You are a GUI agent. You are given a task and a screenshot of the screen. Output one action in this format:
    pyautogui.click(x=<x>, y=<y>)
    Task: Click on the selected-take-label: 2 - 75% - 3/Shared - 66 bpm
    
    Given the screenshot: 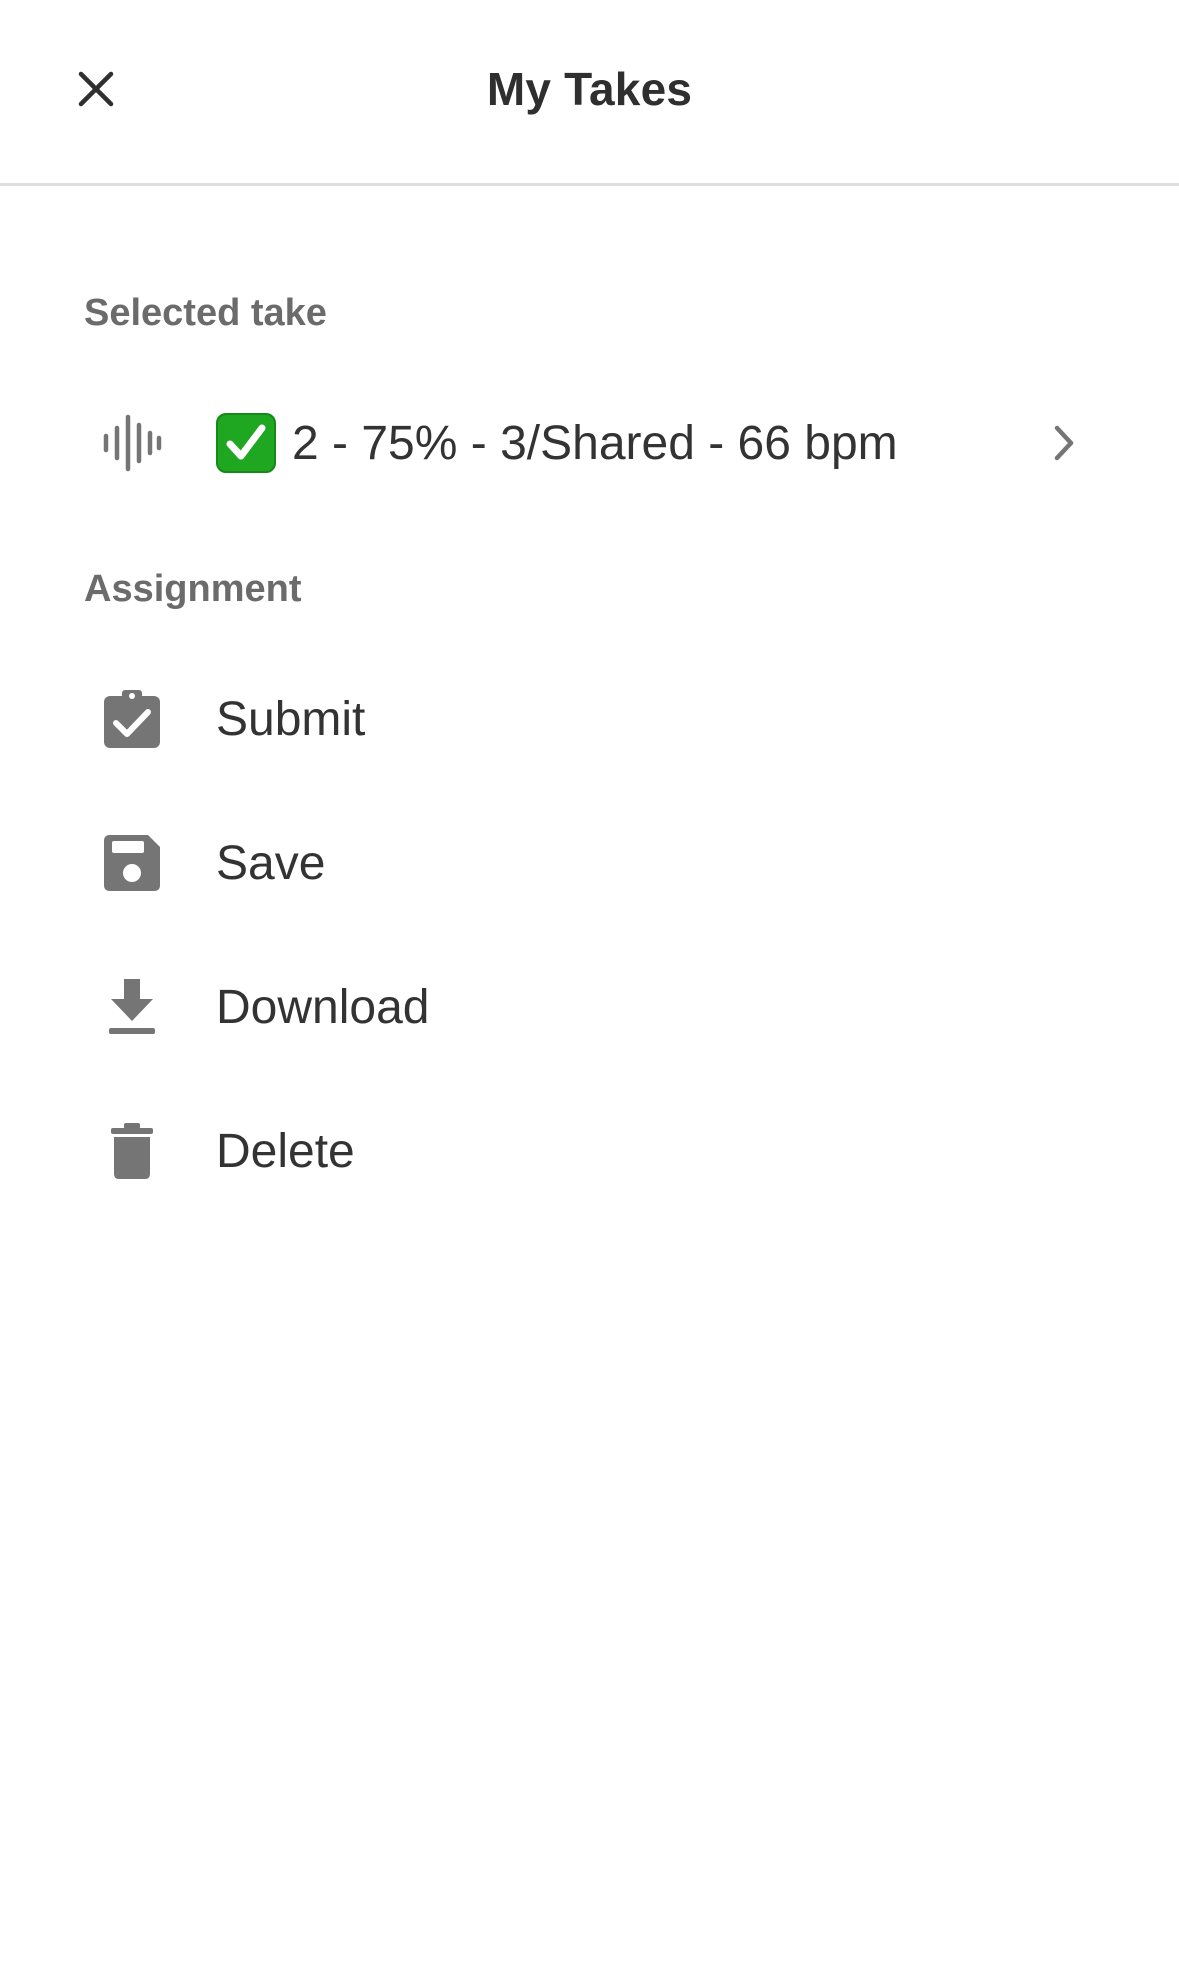 What is the action you would take?
    pyautogui.click(x=595, y=443)
    